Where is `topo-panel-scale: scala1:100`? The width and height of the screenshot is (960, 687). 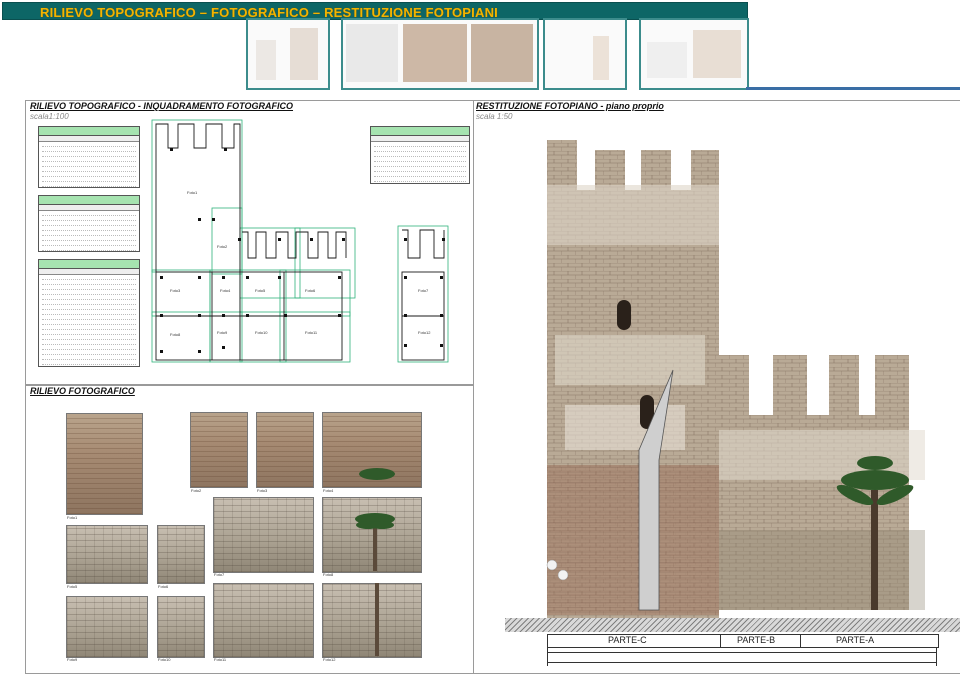
topo-panel-scale: scala1:100 is located at coordinates (49, 116).